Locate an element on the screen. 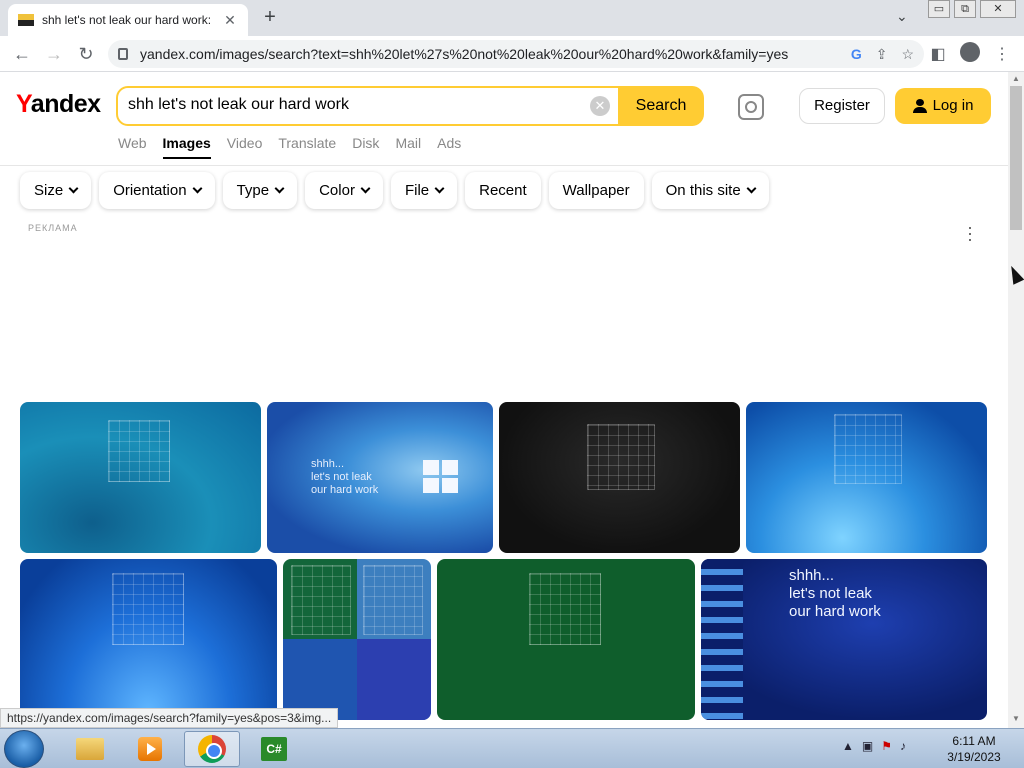  tab-close-icon: ✕ is located at coordinates (230, 20).